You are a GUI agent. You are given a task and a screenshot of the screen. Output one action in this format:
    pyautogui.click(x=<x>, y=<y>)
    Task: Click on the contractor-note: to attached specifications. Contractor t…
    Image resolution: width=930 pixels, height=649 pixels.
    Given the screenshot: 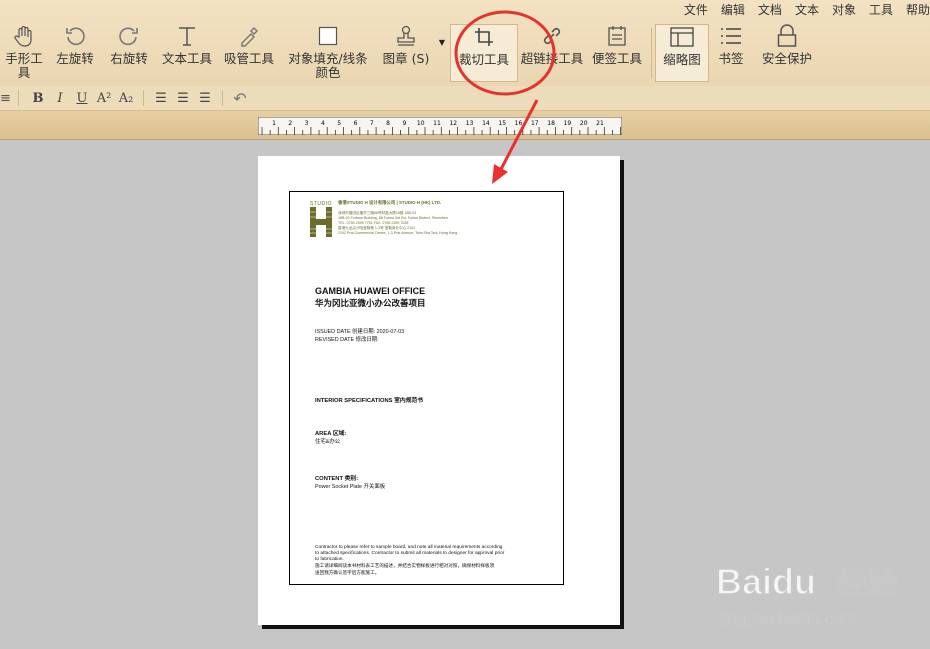 What is the action you would take?
    pyautogui.click(x=410, y=553)
    